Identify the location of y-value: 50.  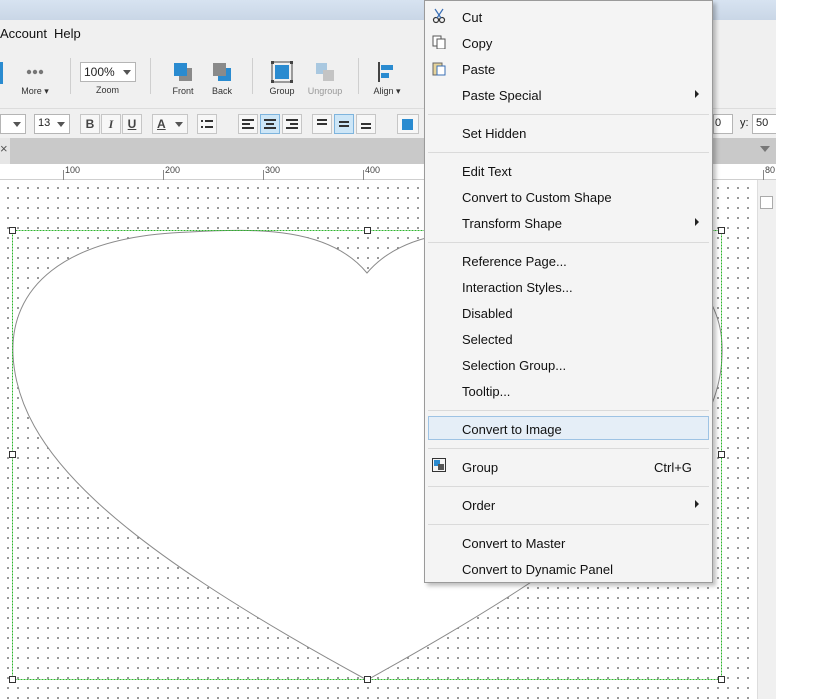
(762, 123).